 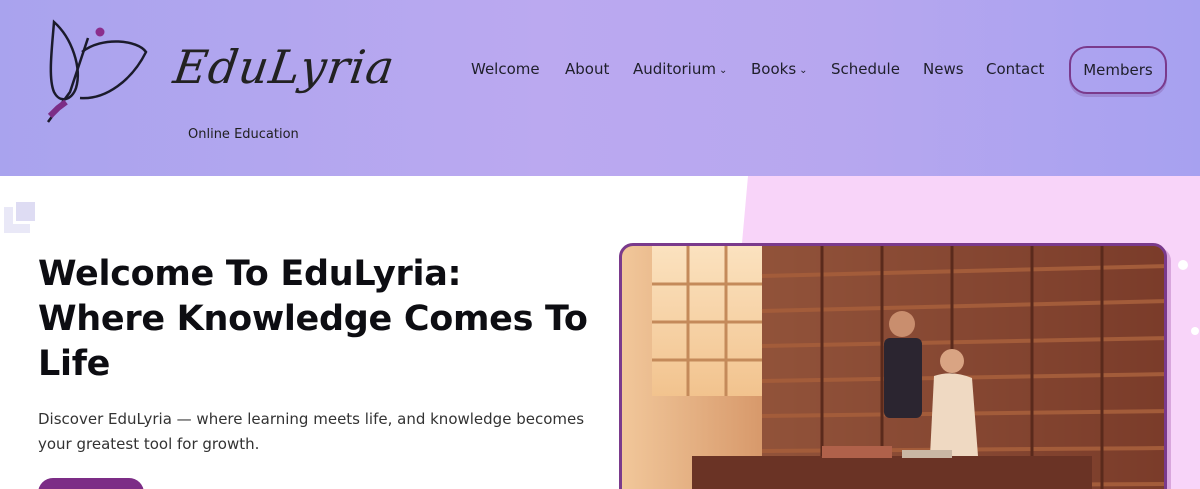 I want to click on nav-label: Auditorium, so click(x=674, y=69).